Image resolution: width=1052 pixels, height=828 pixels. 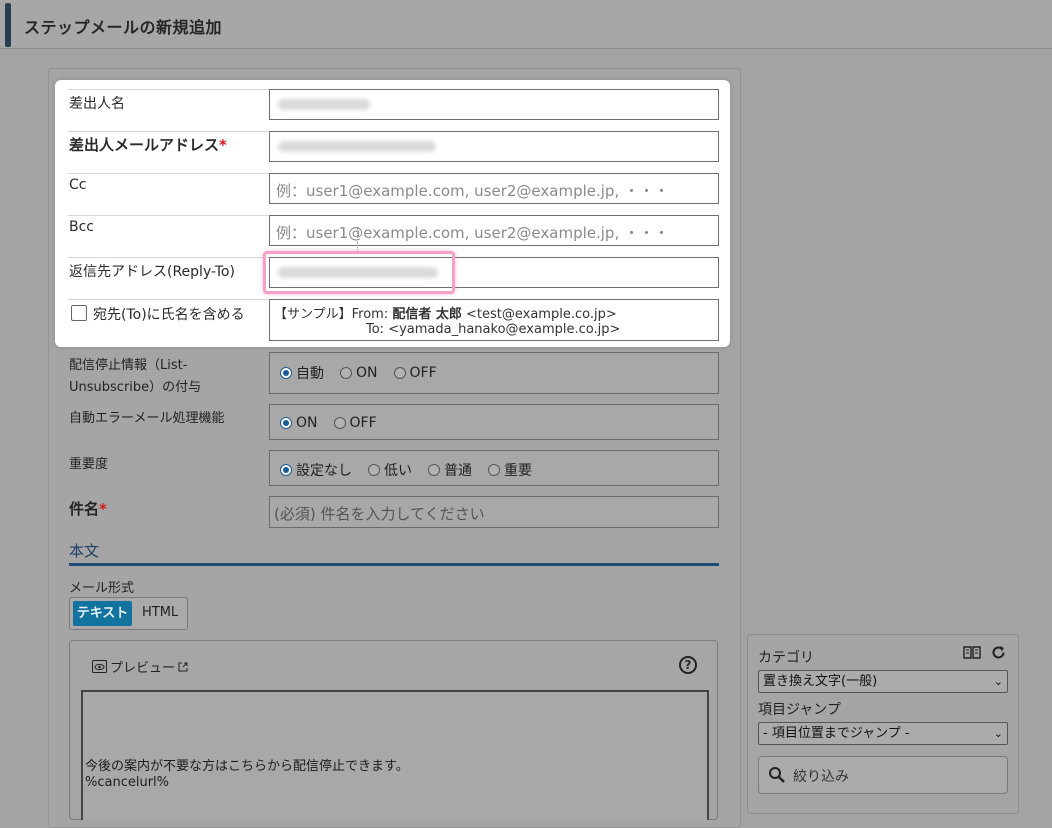 I want to click on importance-label: 重要度, so click(x=89, y=464).